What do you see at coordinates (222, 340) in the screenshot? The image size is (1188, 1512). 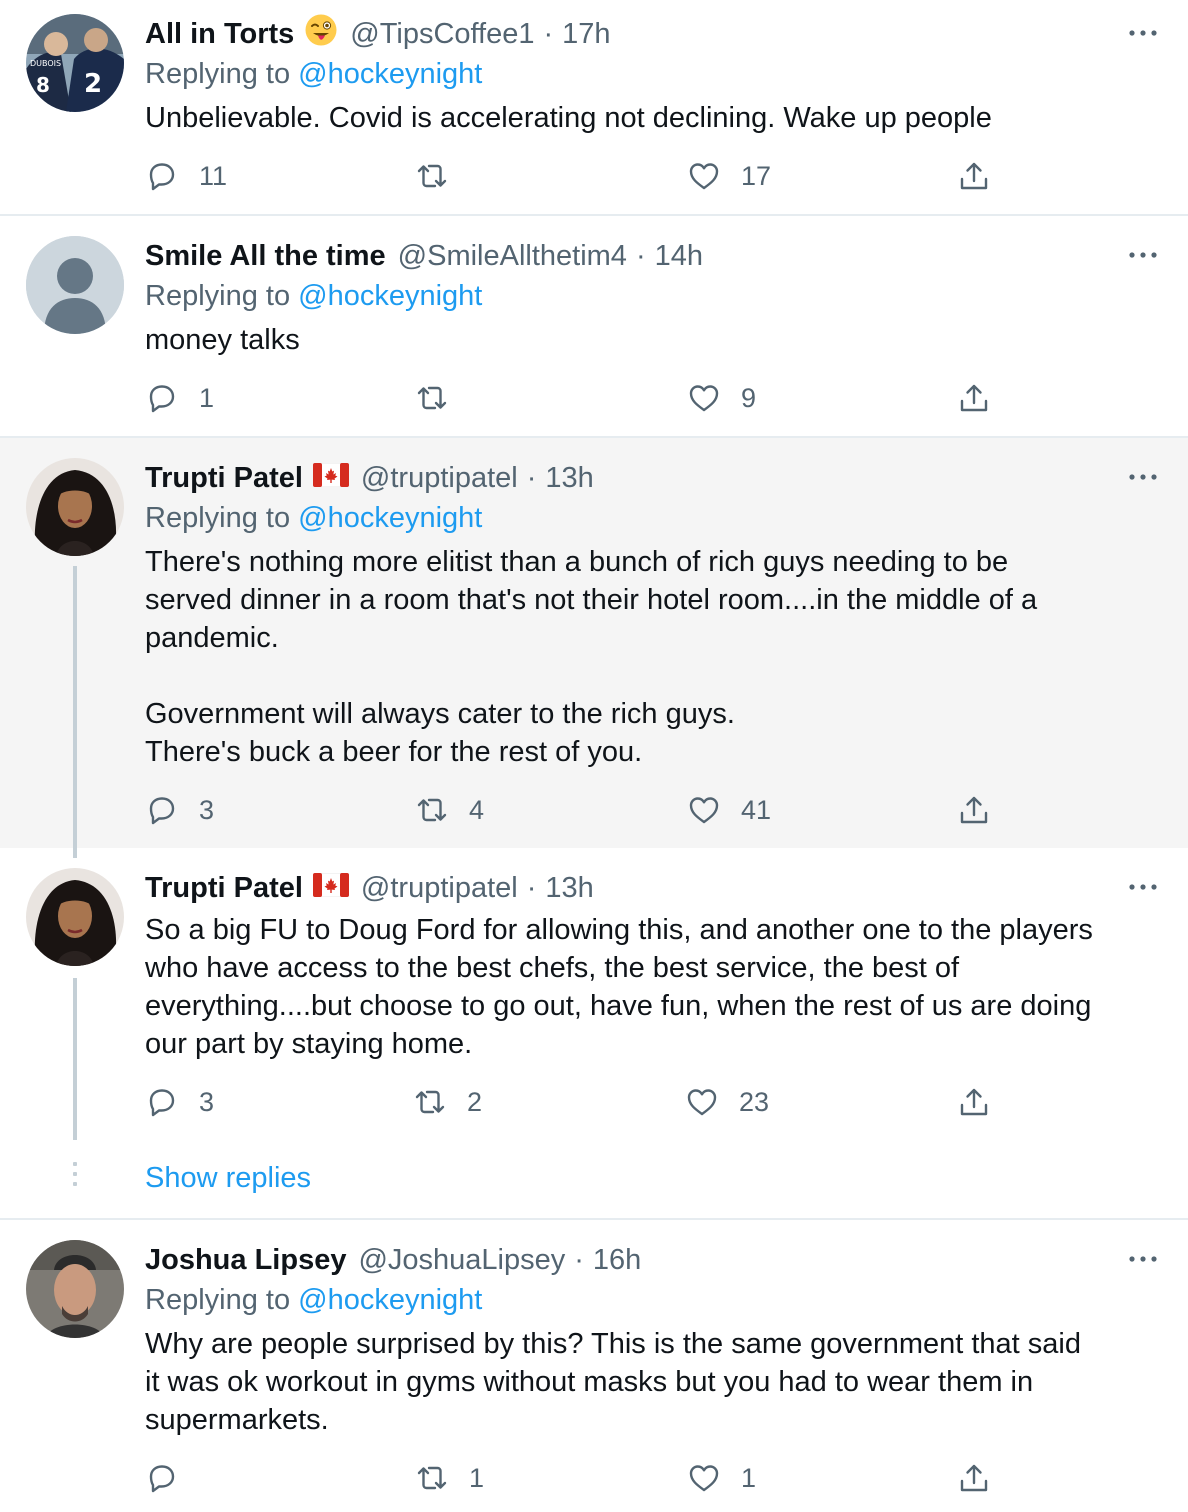 I see `tweet-text-content: money talks` at bounding box center [222, 340].